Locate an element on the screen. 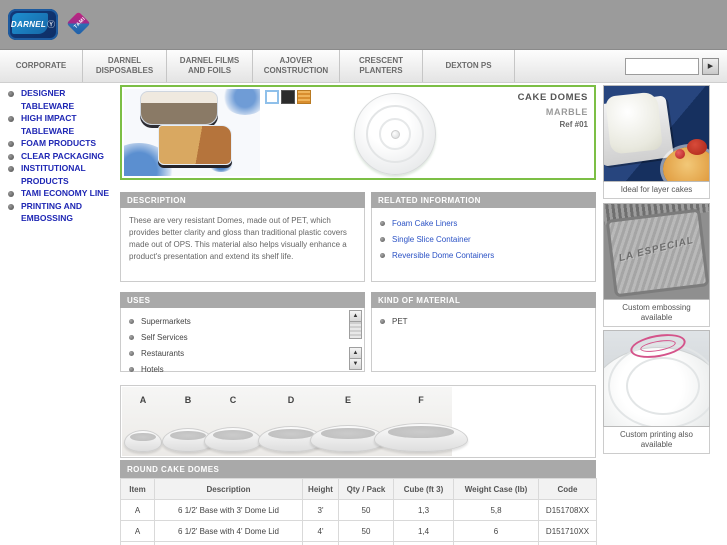 The image size is (727, 545). size-dome-f is located at coordinates (421, 437).